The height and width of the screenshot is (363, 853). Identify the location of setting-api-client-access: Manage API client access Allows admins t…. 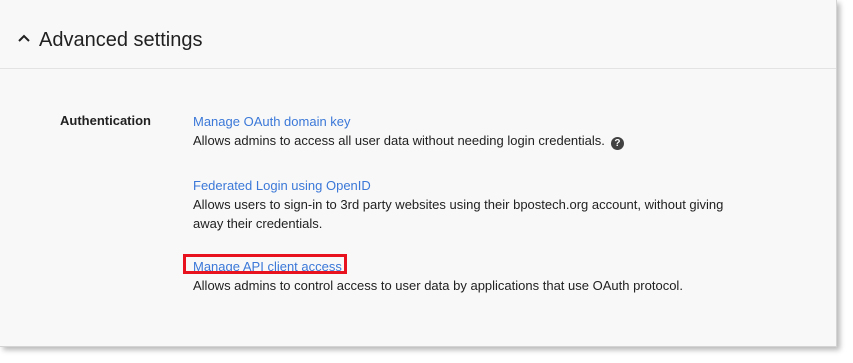
(473, 276).